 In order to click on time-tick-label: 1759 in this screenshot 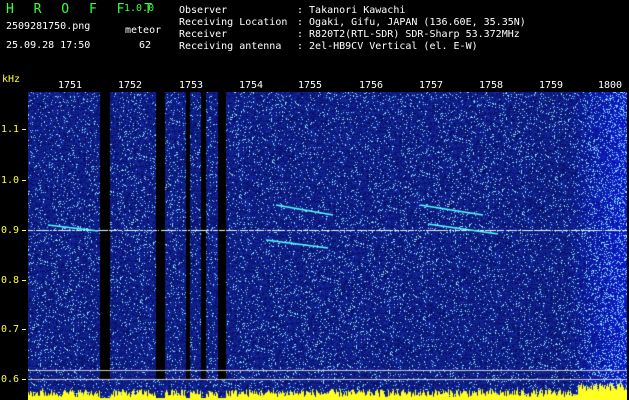, I will do `click(551, 85)`.